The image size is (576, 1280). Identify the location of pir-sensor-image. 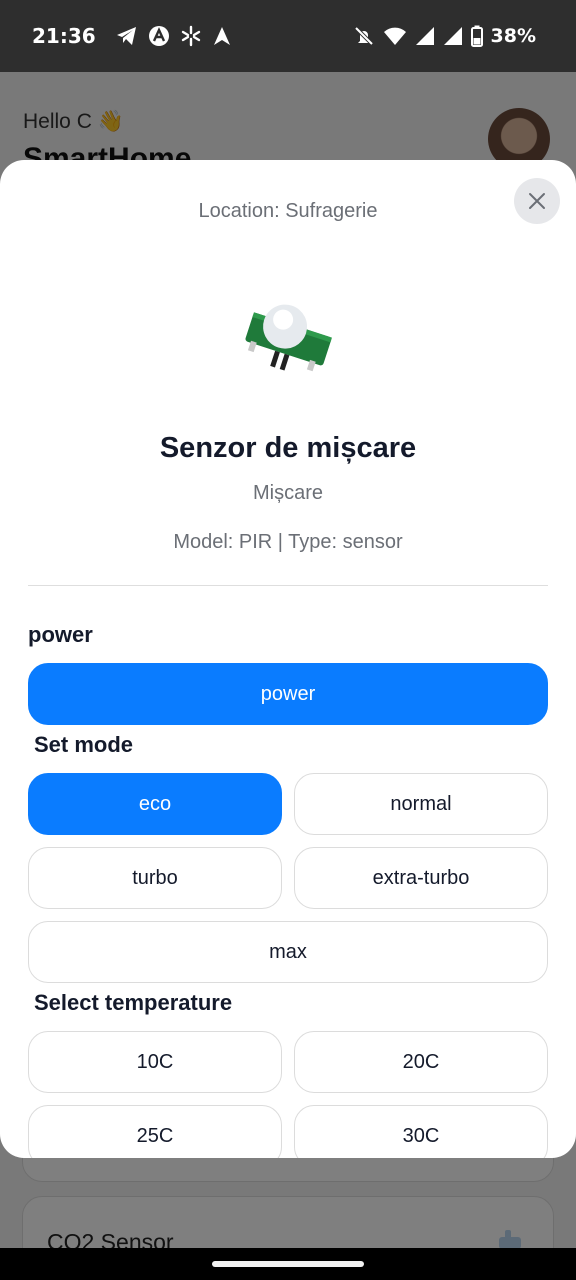
(288, 338).